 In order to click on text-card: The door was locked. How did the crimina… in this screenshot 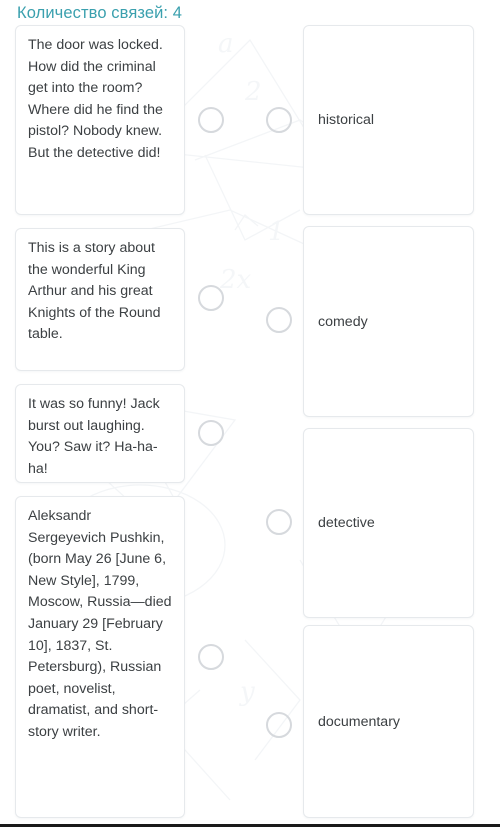, I will do `click(100, 120)`.